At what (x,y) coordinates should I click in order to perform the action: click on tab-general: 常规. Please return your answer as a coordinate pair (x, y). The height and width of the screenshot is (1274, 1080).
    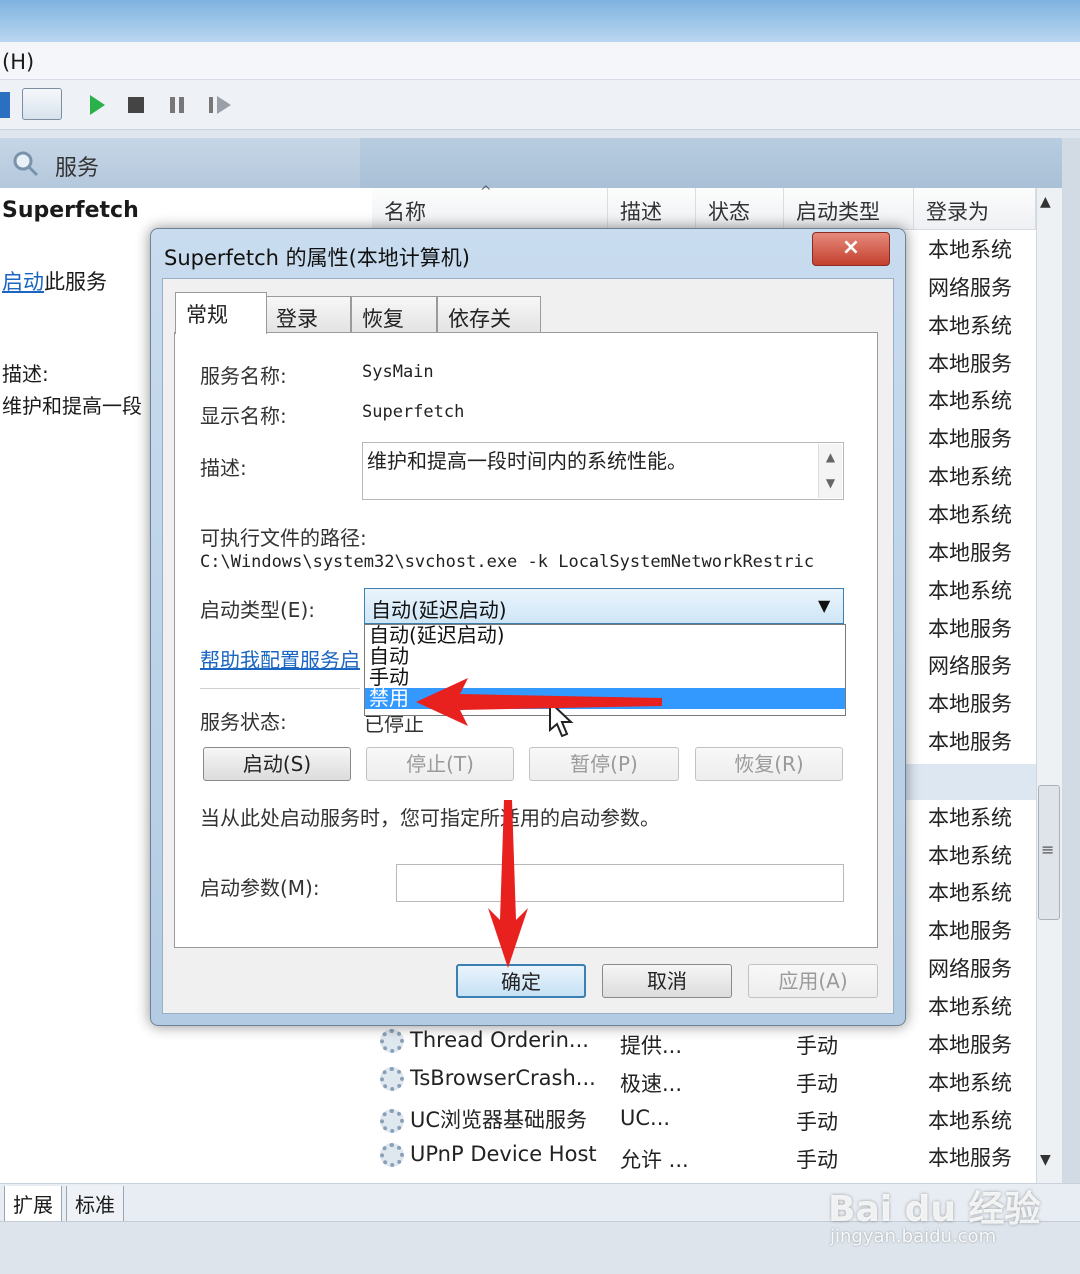
    Looking at the image, I should click on (221, 313).